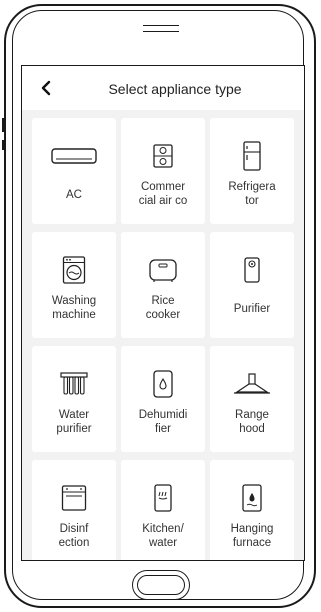 The image size is (321, 612). I want to click on appliance-tile-purifier: Purifier, so click(252, 285).